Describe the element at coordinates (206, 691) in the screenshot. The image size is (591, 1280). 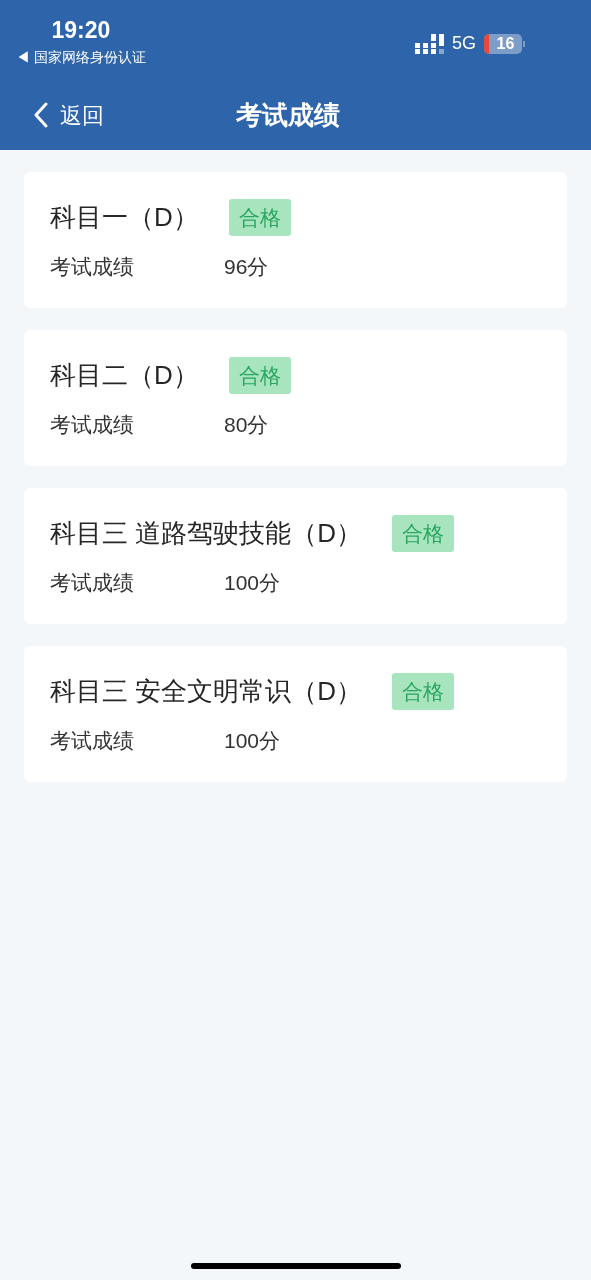
I see `subject-title: 科目三 安全文明常识（D）` at that location.